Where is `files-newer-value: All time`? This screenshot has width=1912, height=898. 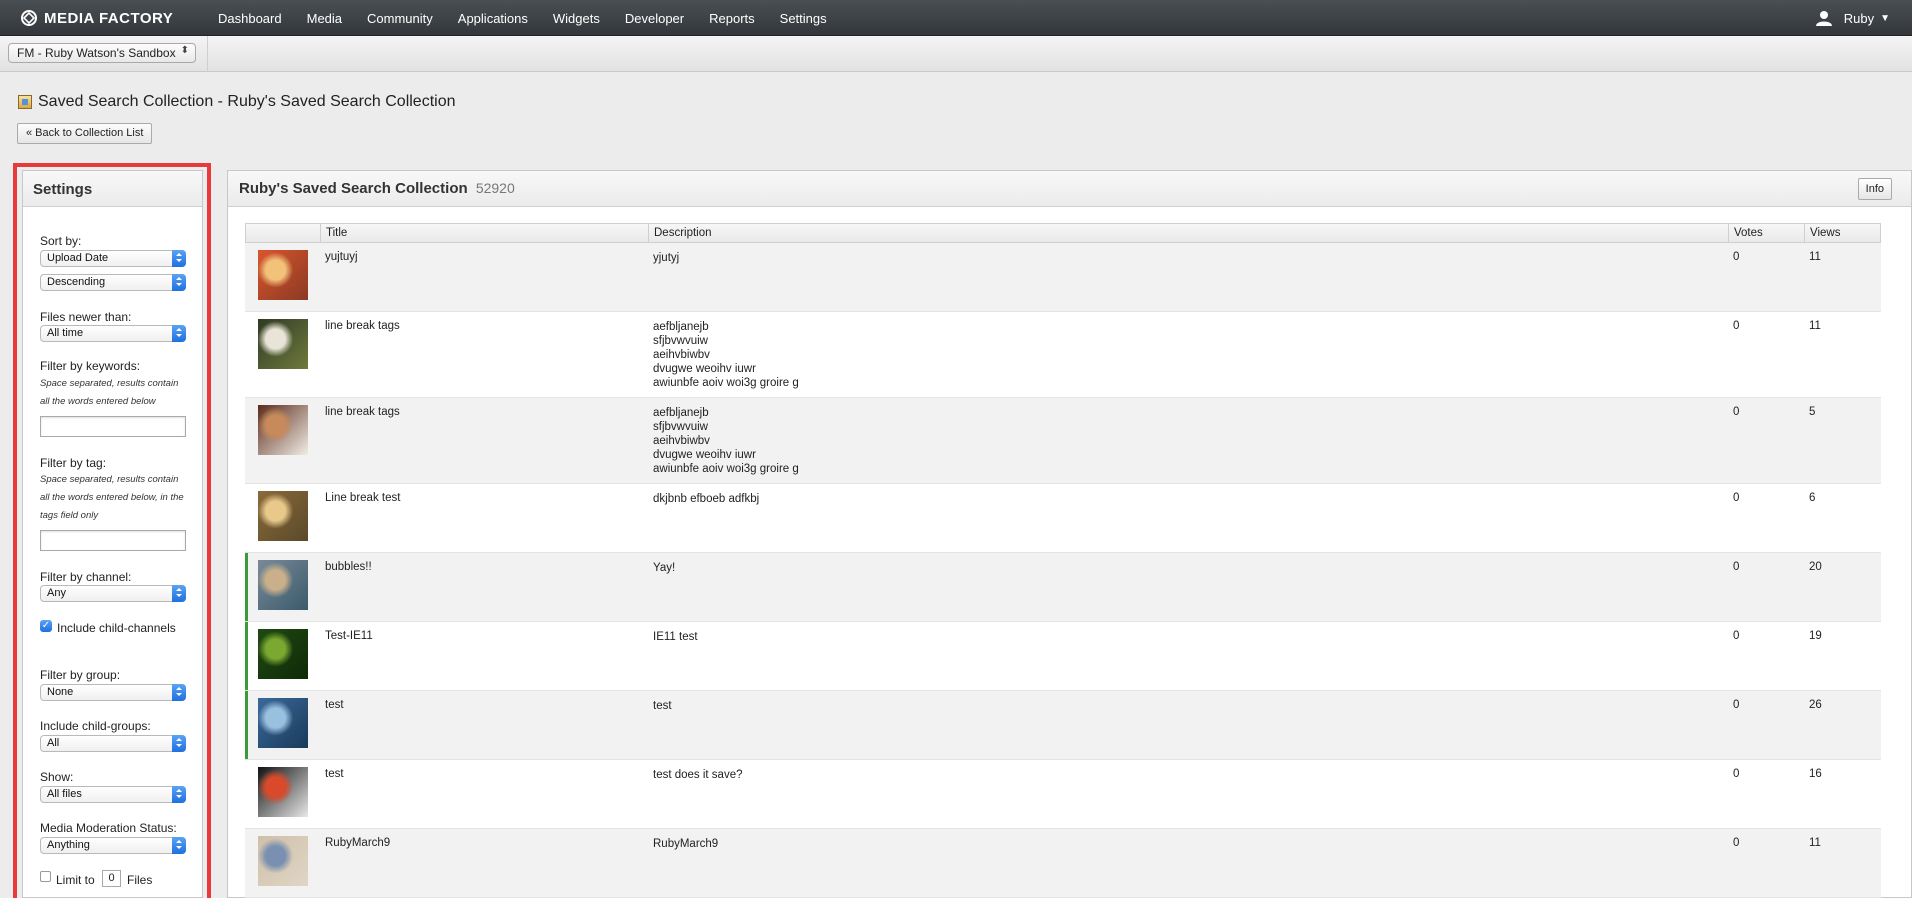
files-newer-value: All time is located at coordinates (65, 333).